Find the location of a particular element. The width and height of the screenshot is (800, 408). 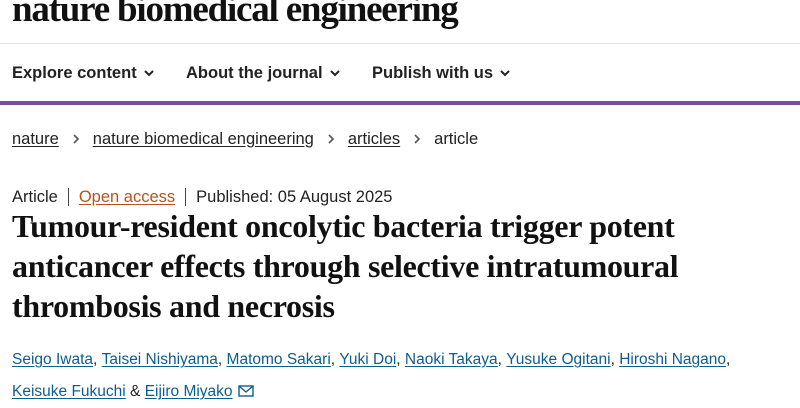

author-item: Yusuke Ogitani, is located at coordinates (562, 360).